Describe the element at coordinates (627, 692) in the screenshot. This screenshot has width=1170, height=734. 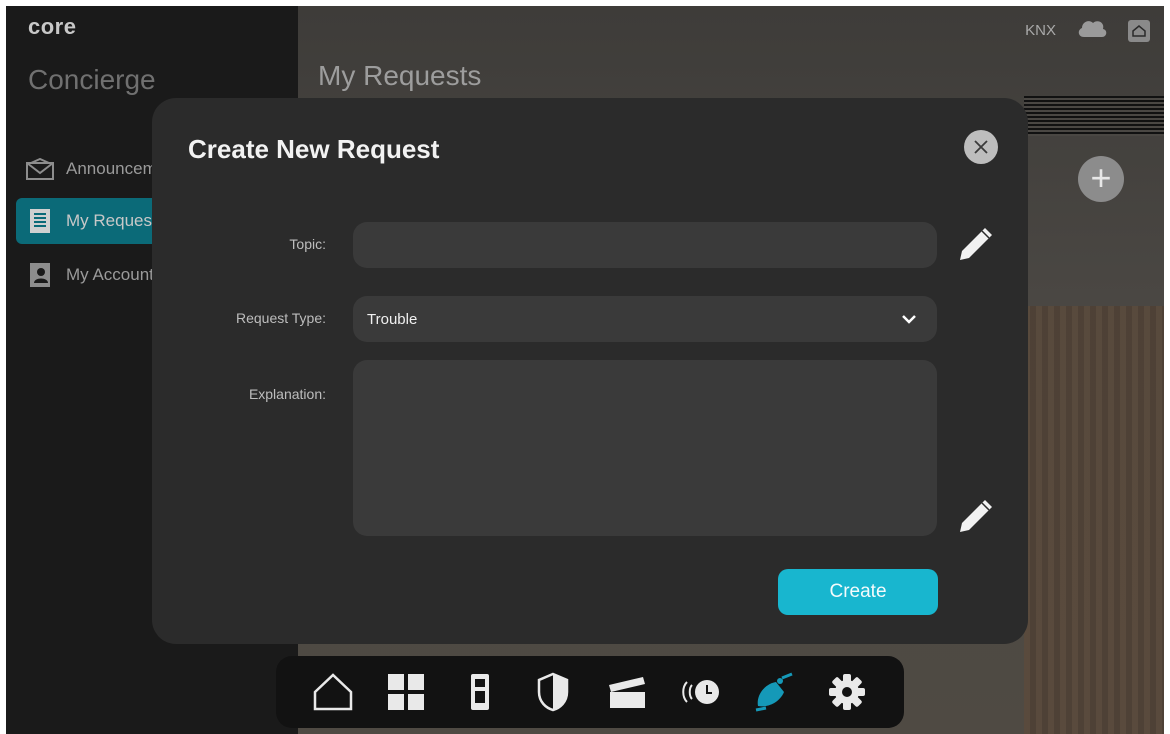
I see `clapper-icon` at that location.